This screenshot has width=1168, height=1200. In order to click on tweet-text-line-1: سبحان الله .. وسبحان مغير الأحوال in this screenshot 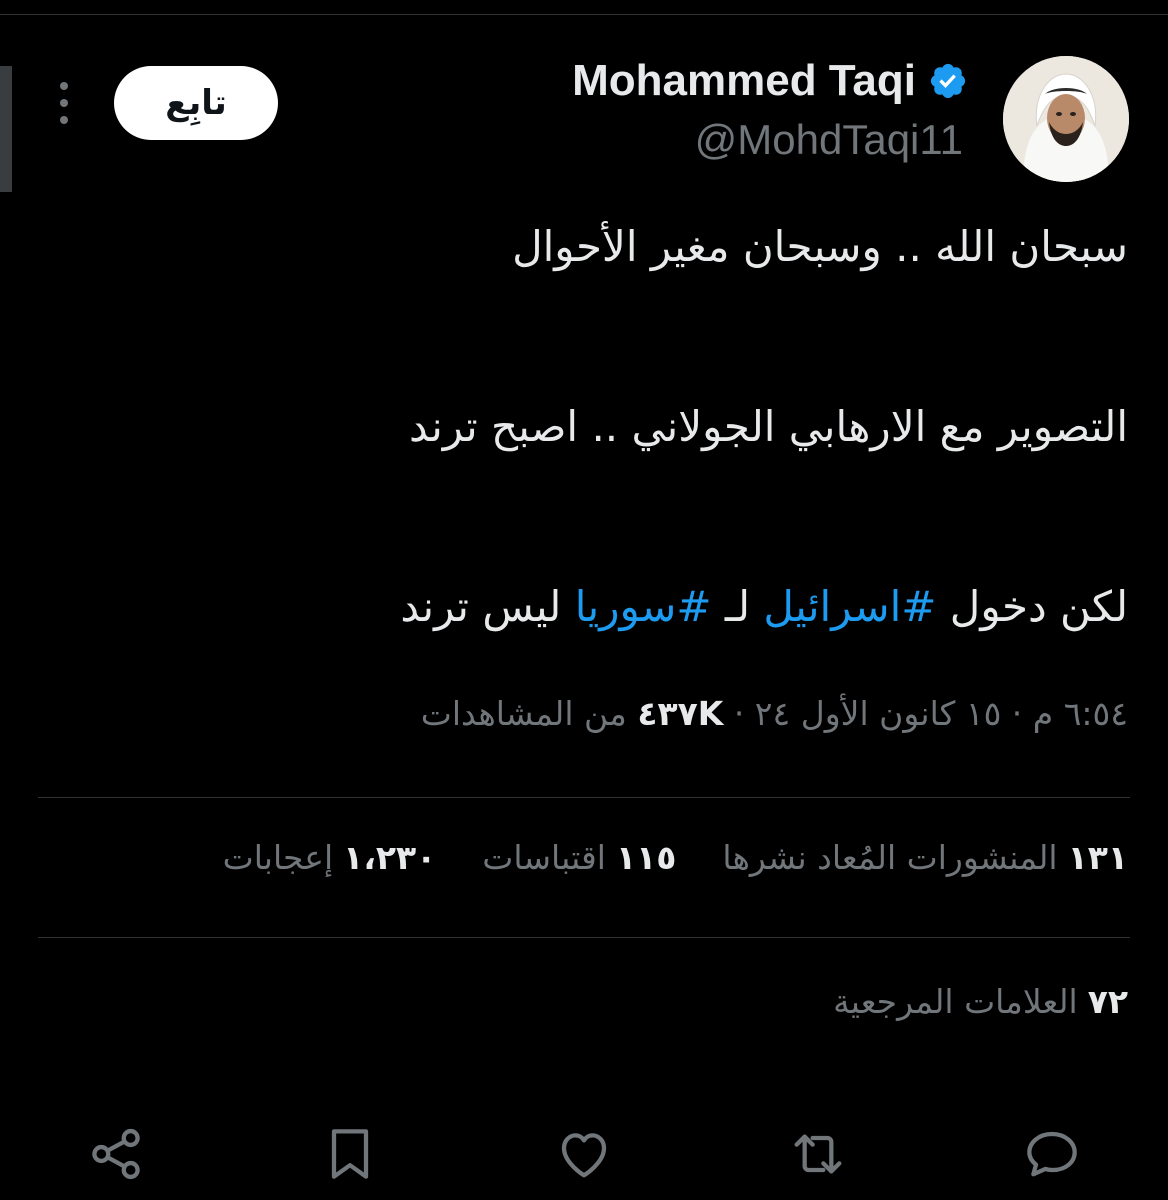, I will do `click(820, 246)`.